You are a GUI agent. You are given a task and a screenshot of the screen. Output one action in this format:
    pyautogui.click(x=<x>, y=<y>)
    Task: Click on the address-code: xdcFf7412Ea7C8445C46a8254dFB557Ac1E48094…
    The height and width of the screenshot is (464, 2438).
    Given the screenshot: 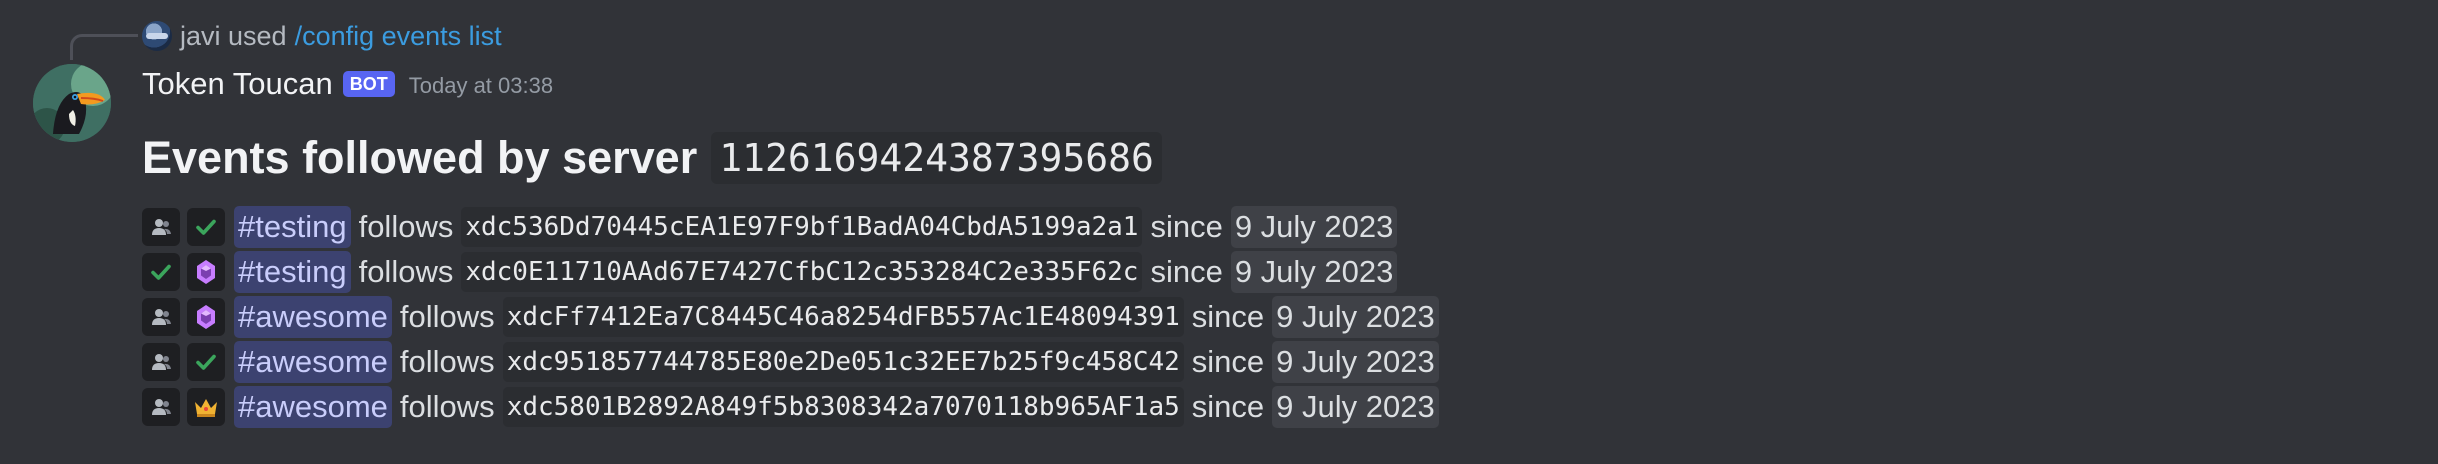 What is the action you would take?
    pyautogui.click(x=843, y=316)
    